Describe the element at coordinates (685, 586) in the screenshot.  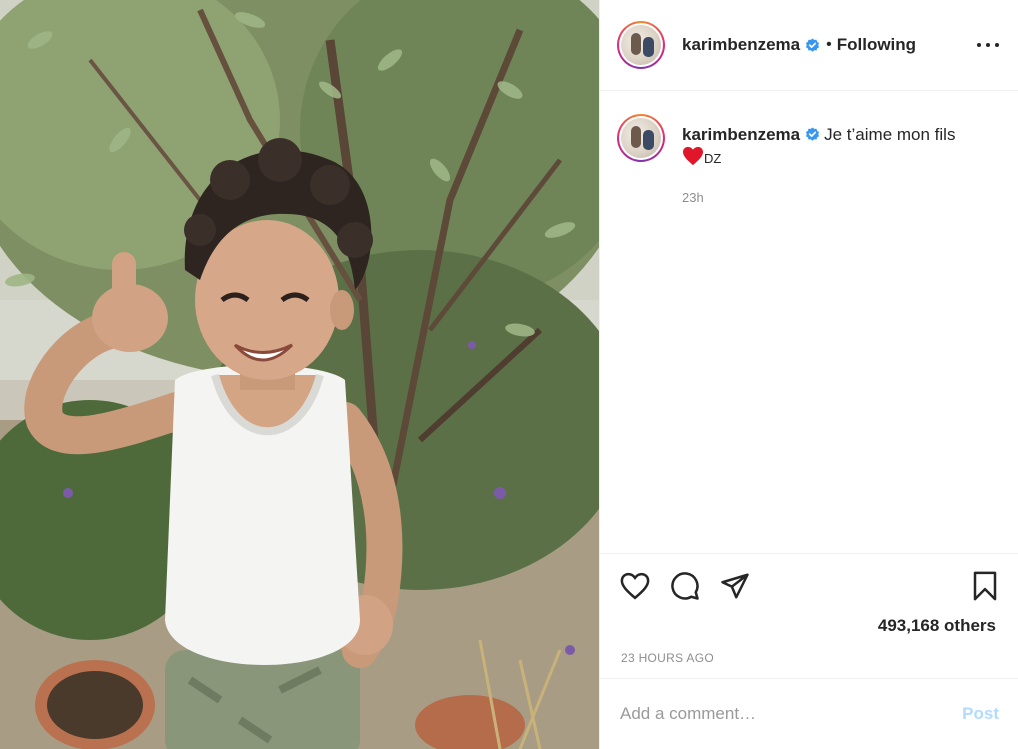
I see `comment-icon` at that location.